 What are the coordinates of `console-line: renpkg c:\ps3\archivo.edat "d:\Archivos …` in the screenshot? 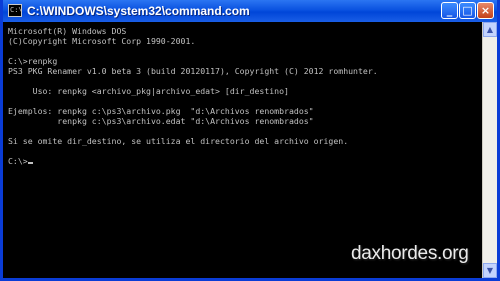 It's located at (185, 121).